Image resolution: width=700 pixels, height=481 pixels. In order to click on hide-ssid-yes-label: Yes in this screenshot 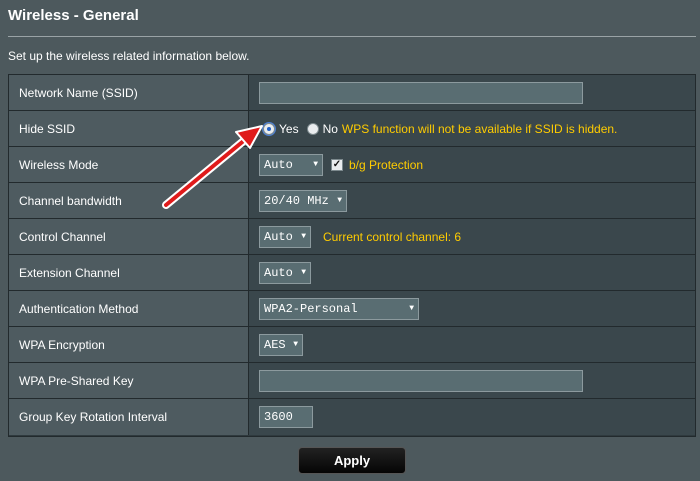, I will do `click(289, 128)`.